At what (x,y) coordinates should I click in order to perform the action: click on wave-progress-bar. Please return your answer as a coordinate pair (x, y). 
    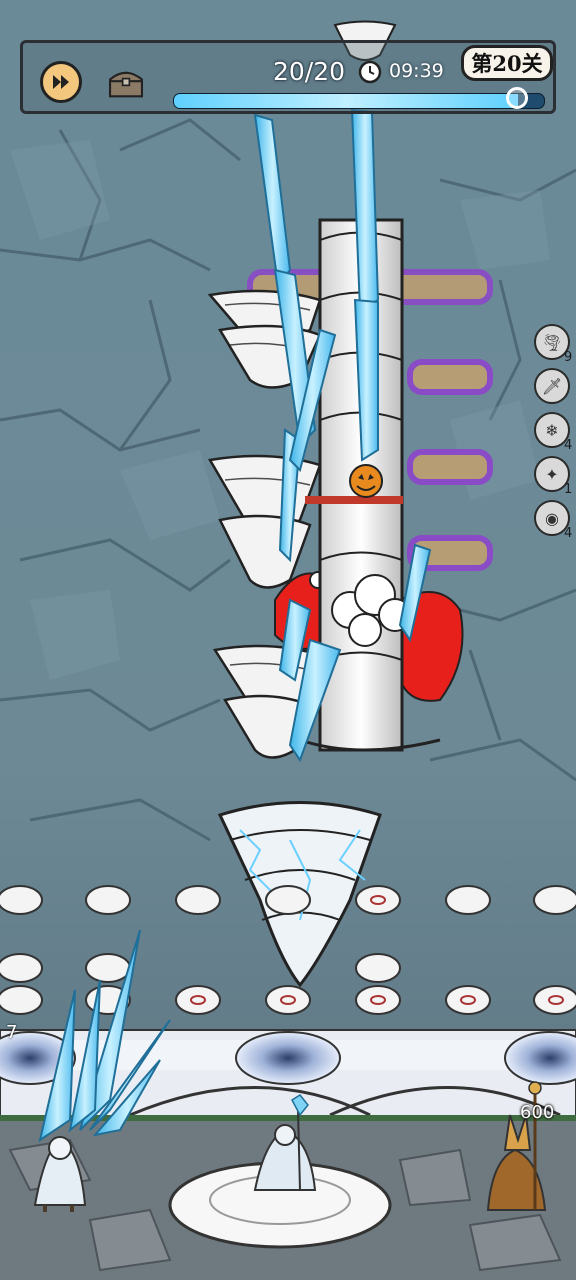
    Looking at the image, I should click on (359, 101).